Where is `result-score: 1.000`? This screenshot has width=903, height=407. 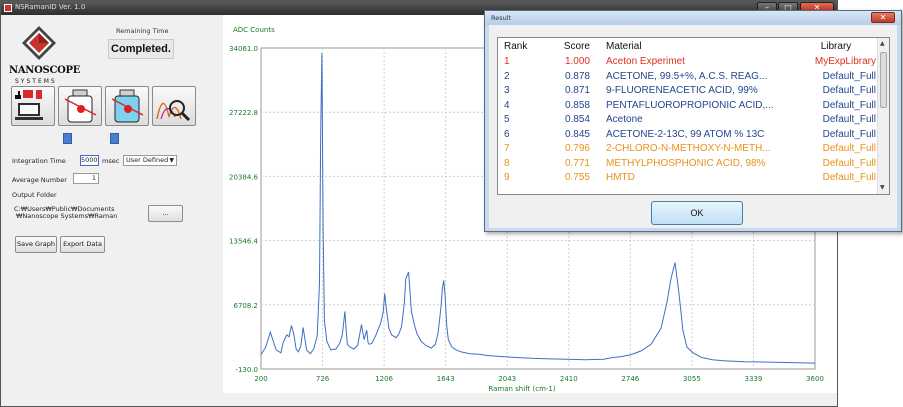
result-score: 1.000 is located at coordinates (577, 61).